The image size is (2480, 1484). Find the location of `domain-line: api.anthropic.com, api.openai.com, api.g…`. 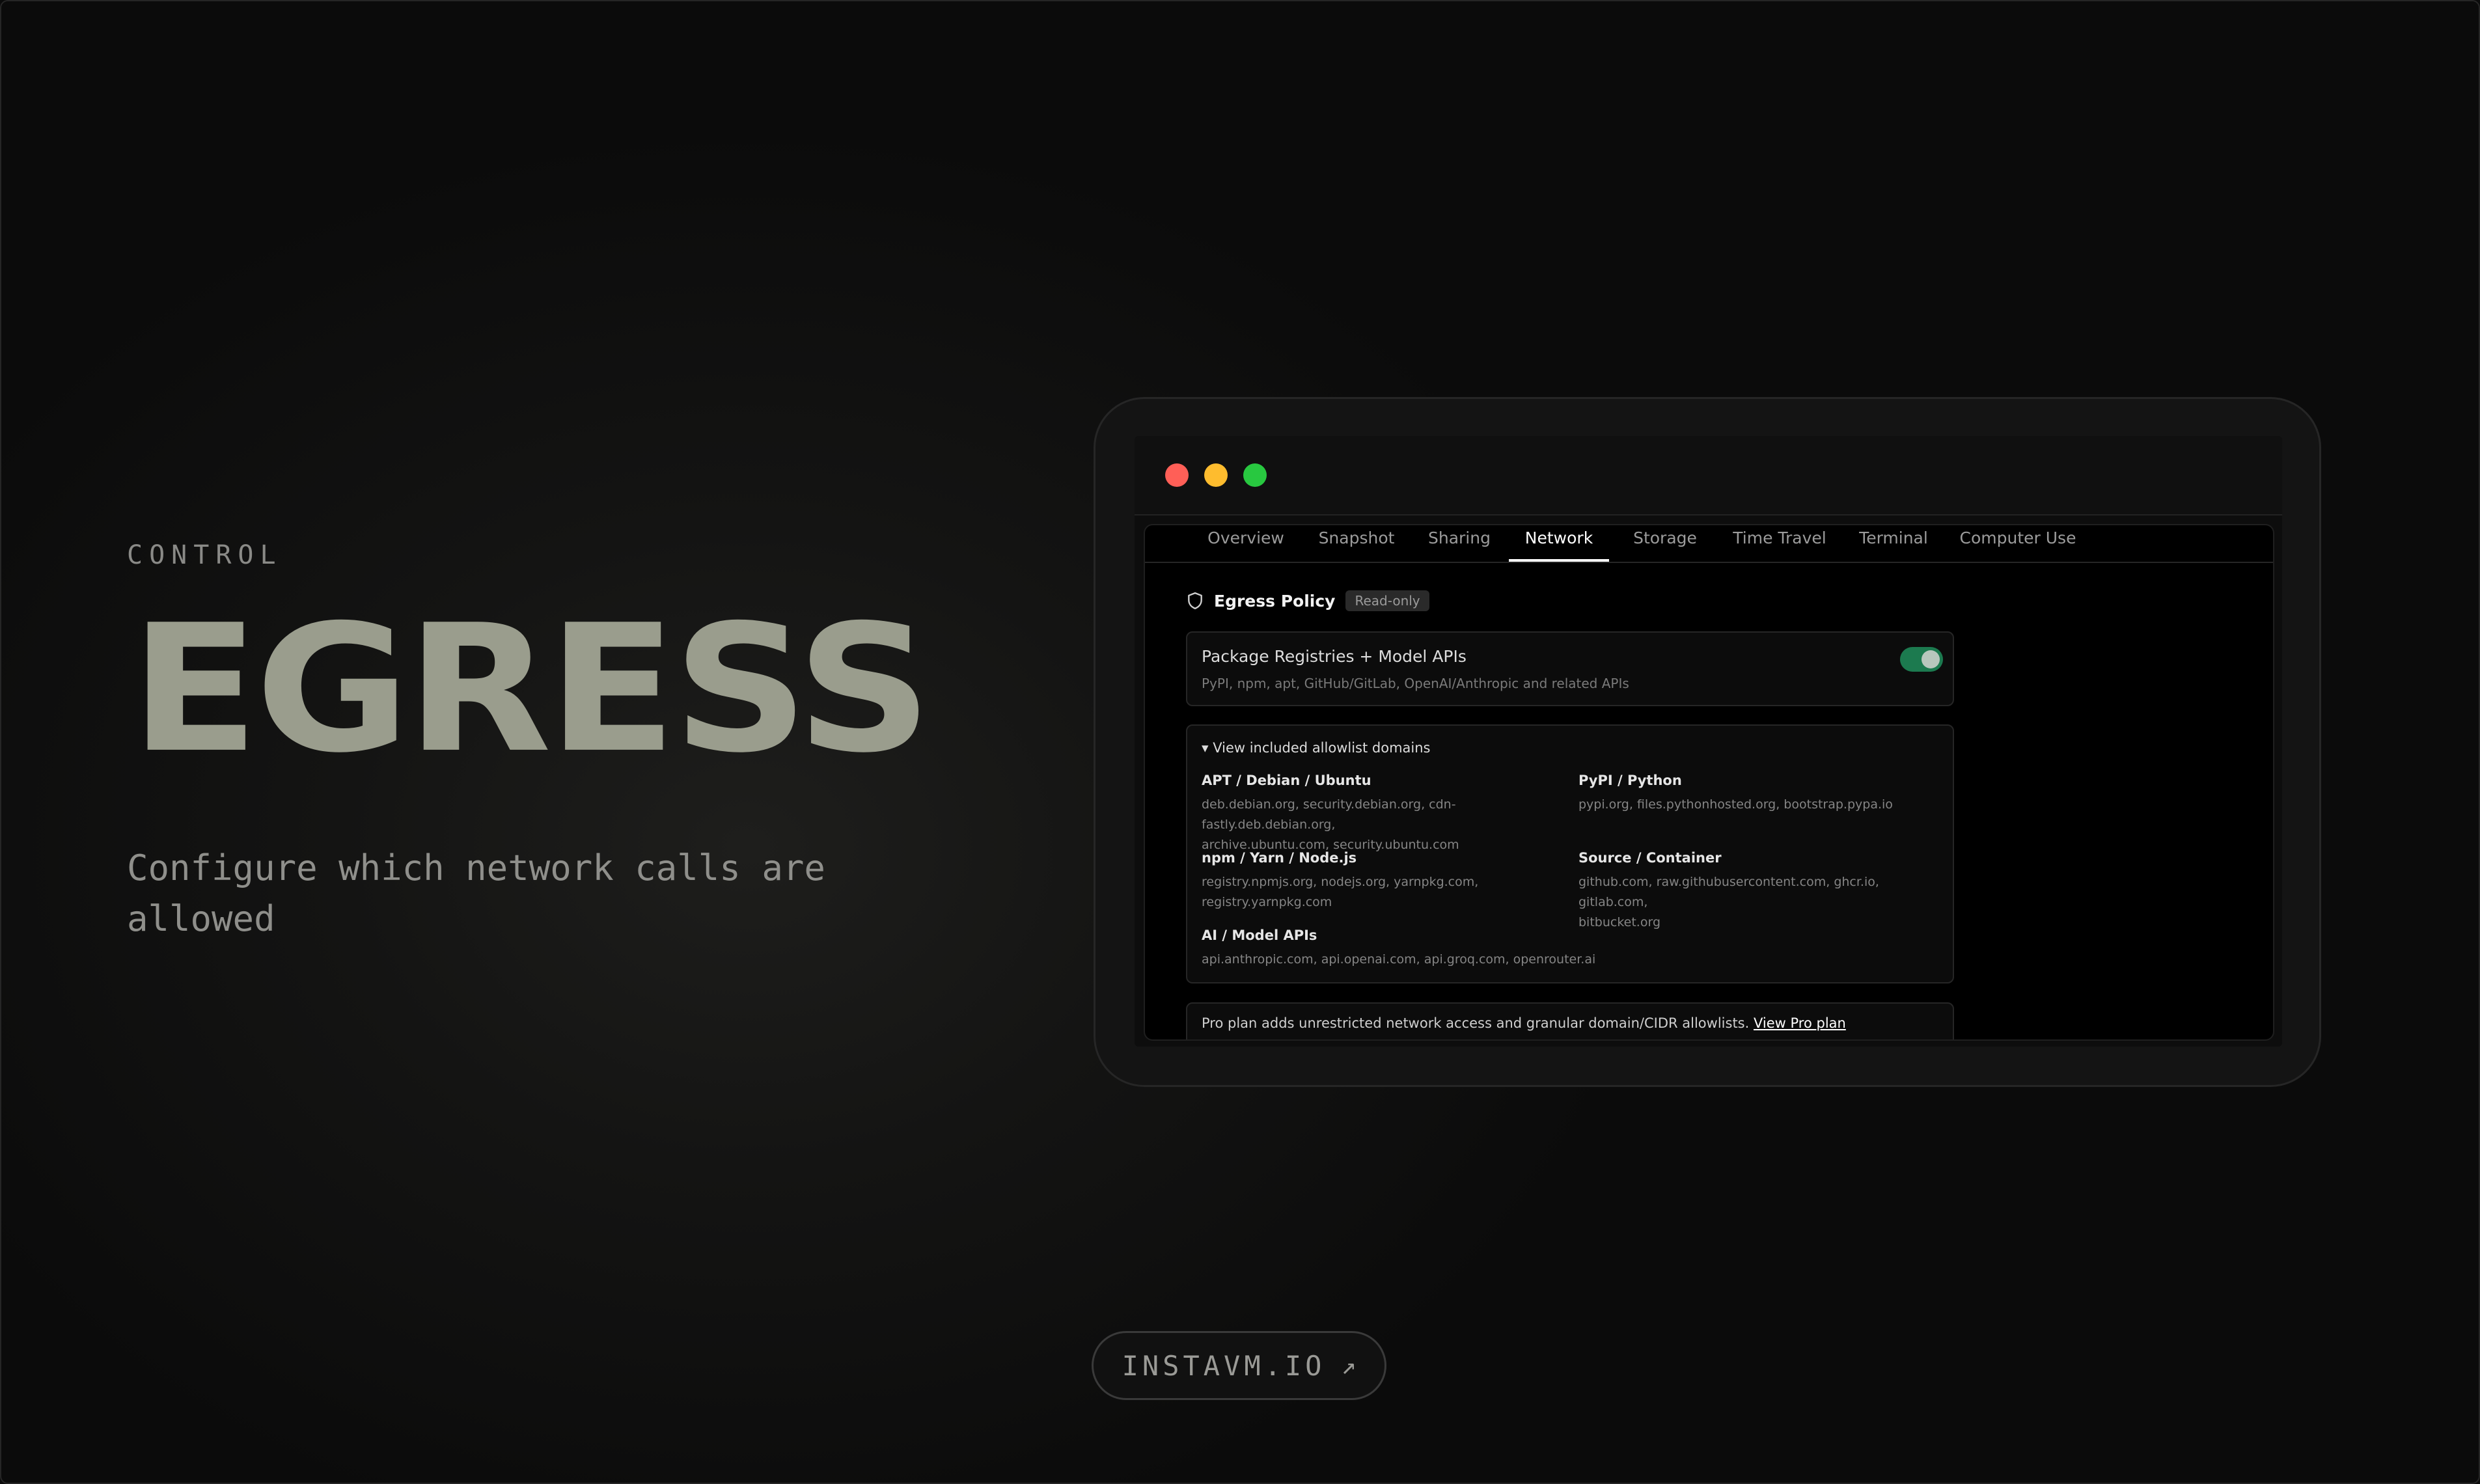

domain-line: api.anthropic.com, api.openai.com, api.g… is located at coordinates (1399, 959).